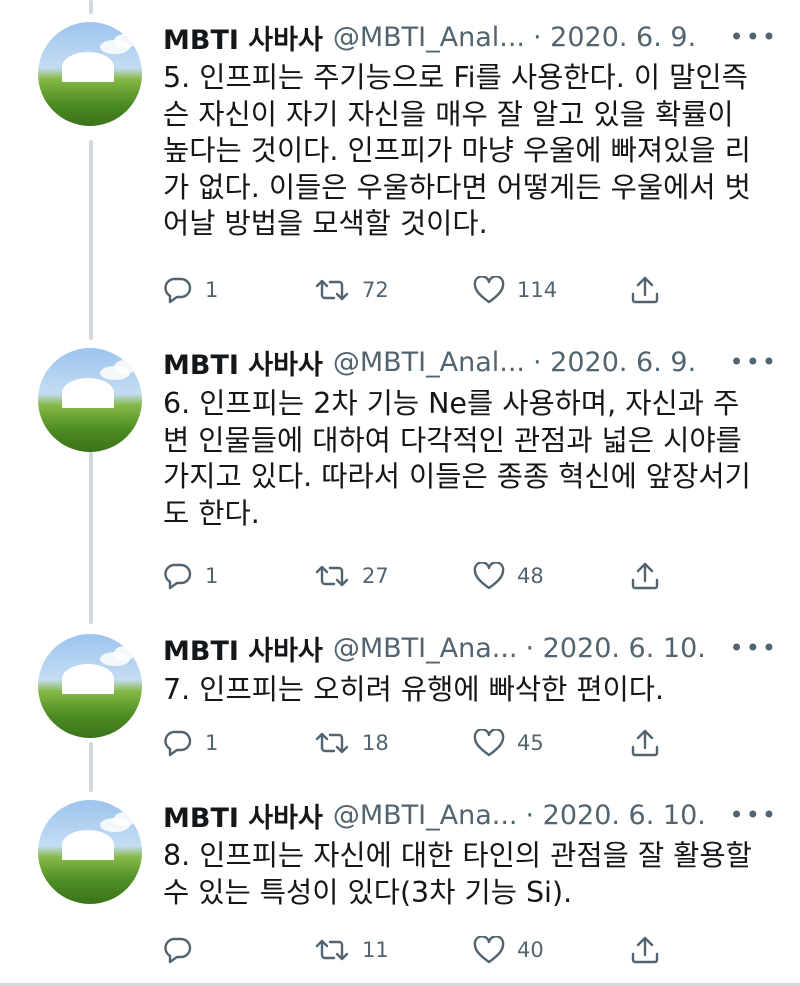 Image resolution: width=800 pixels, height=986 pixels. Describe the element at coordinates (351, 290) in the screenshot. I see `retweet-button: 72` at that location.